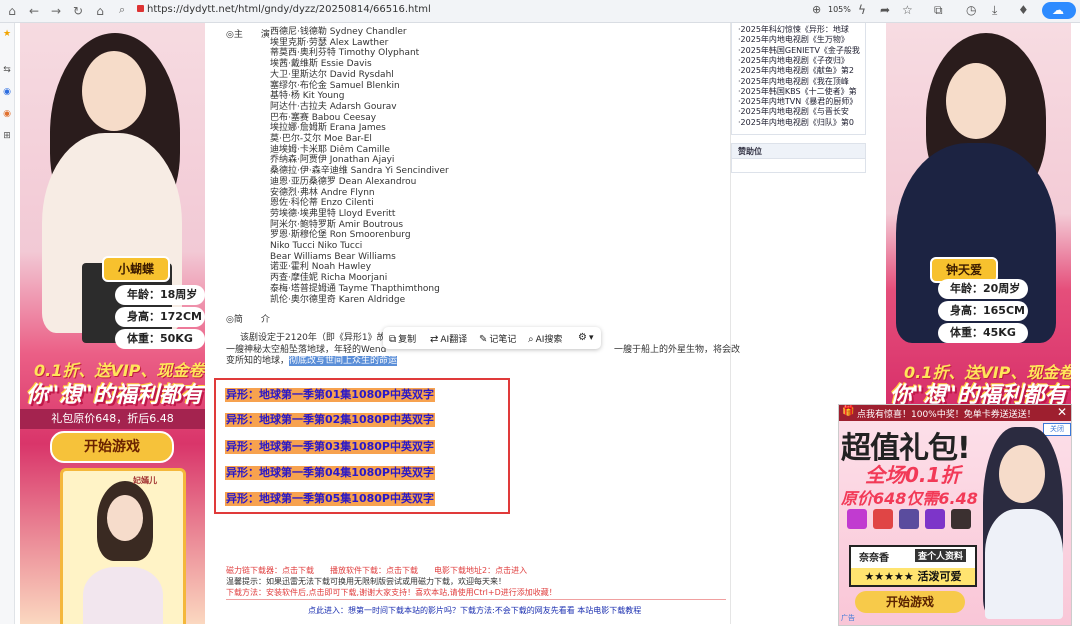 The width and height of the screenshot is (1080, 626). Describe the element at coordinates (913, 475) in the screenshot. I see `popup-discount: 全场0.1折` at that location.